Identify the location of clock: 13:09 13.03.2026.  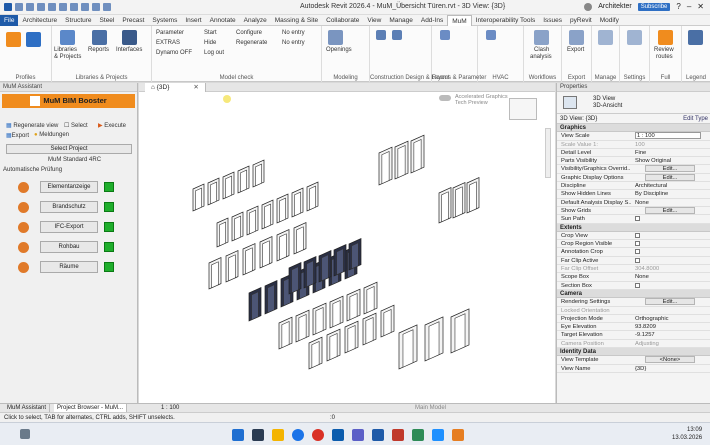
(687, 434).